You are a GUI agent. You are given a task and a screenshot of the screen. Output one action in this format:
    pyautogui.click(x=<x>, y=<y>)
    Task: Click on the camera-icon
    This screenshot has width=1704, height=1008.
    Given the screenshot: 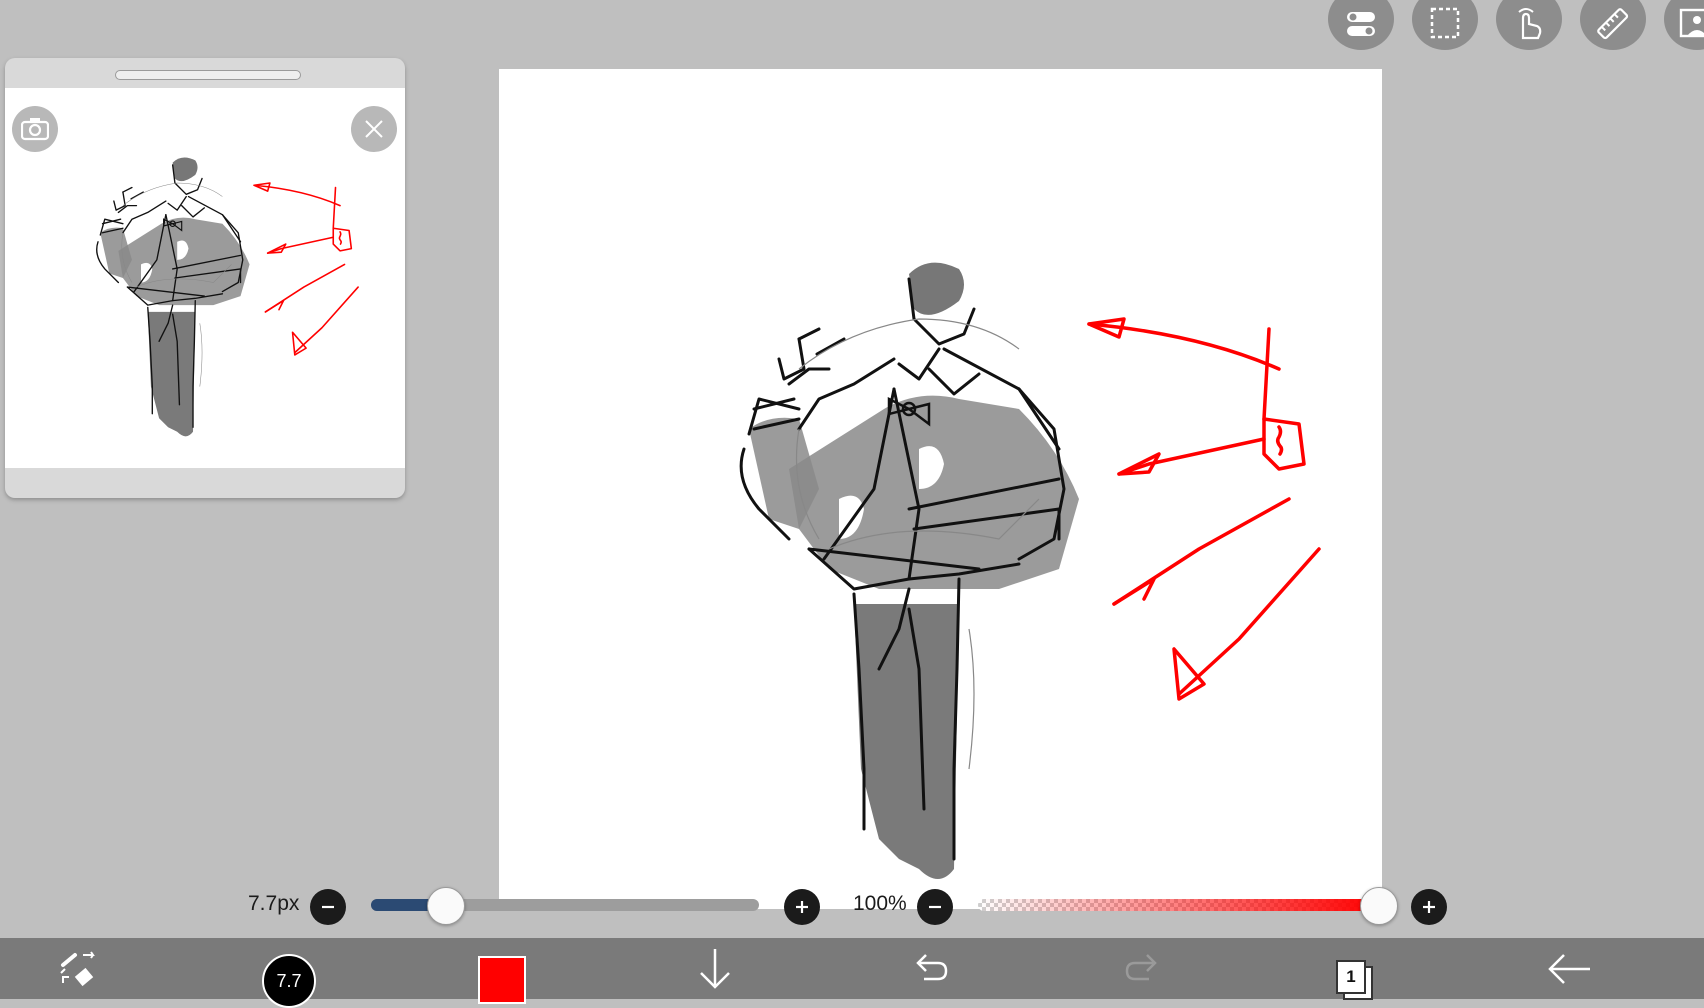 What is the action you would take?
    pyautogui.click(x=35, y=129)
    